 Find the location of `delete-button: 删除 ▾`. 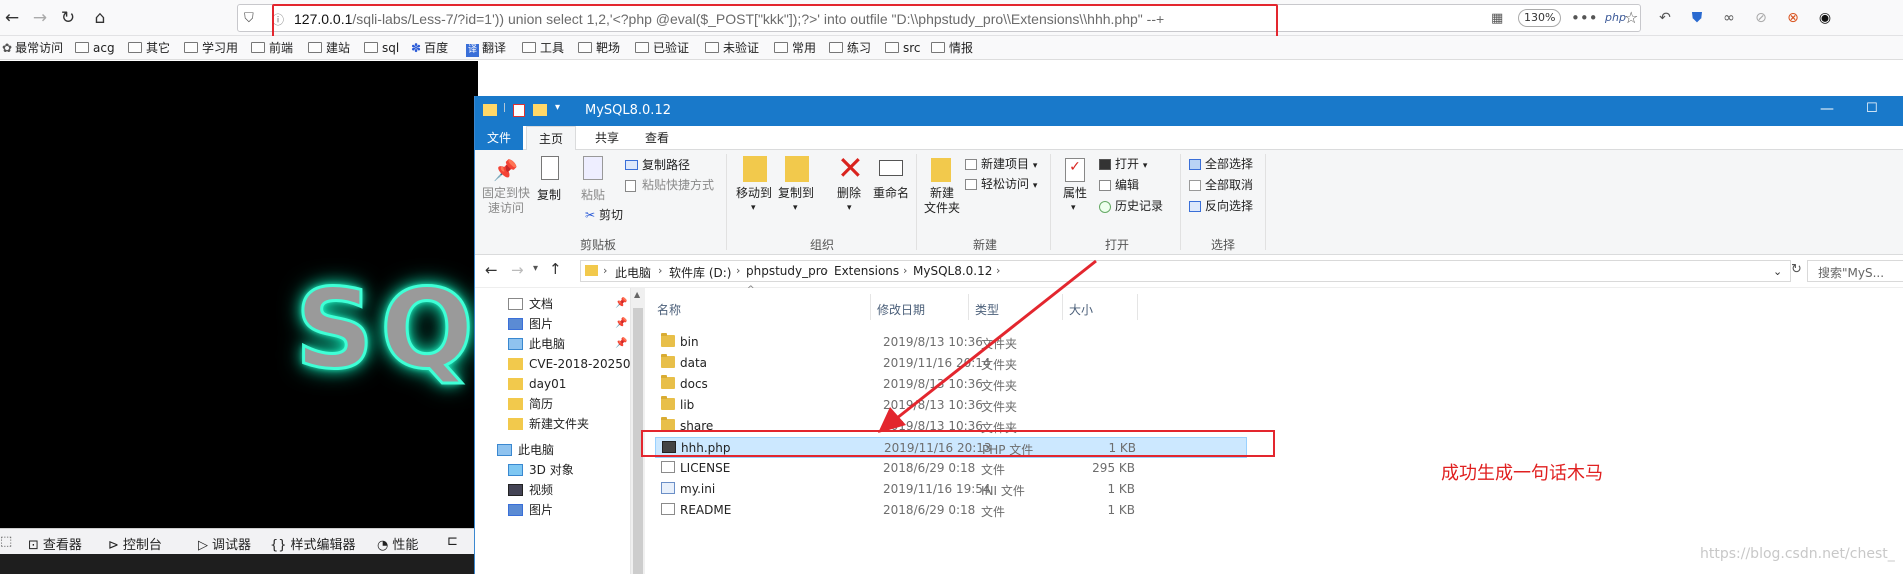

delete-button: 删除 ▾ is located at coordinates (849, 201).